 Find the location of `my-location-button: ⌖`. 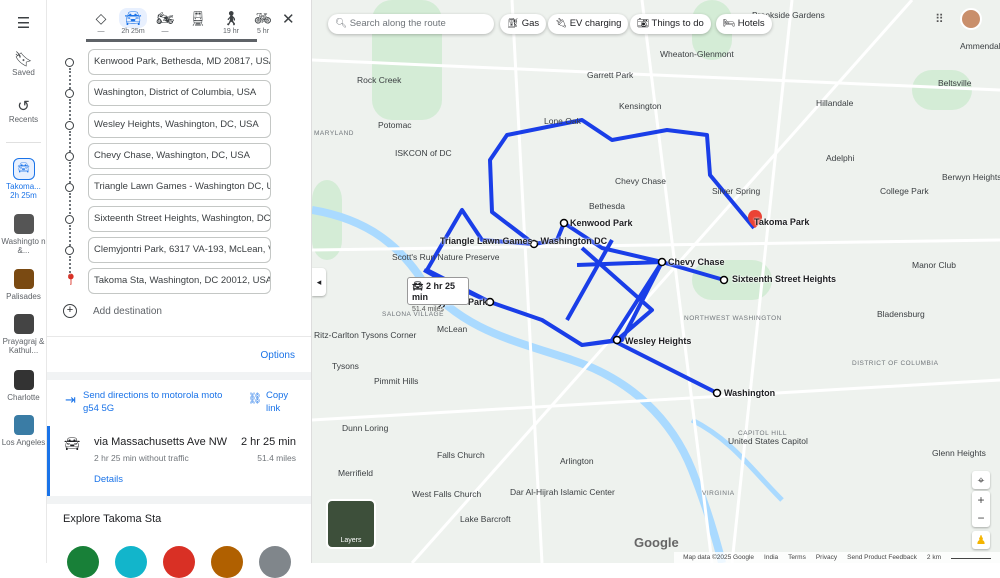

my-location-button: ⌖ is located at coordinates (981, 480).